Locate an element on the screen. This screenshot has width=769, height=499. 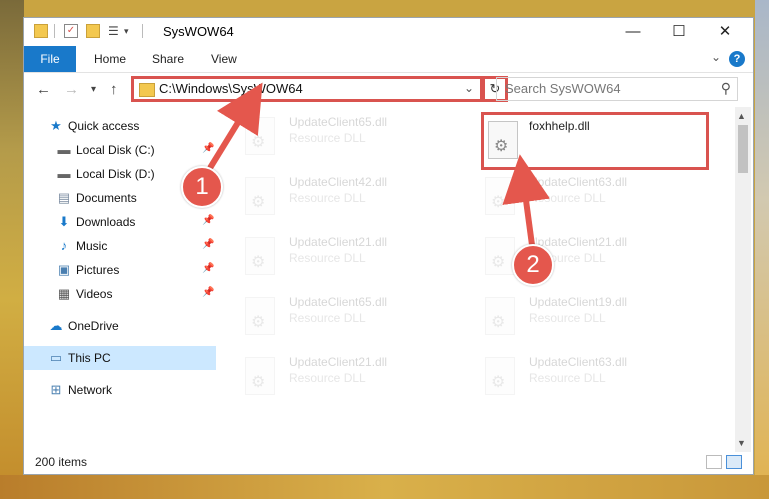
file-name: UpdateClient63.dll is located at coordinates (578, 182).